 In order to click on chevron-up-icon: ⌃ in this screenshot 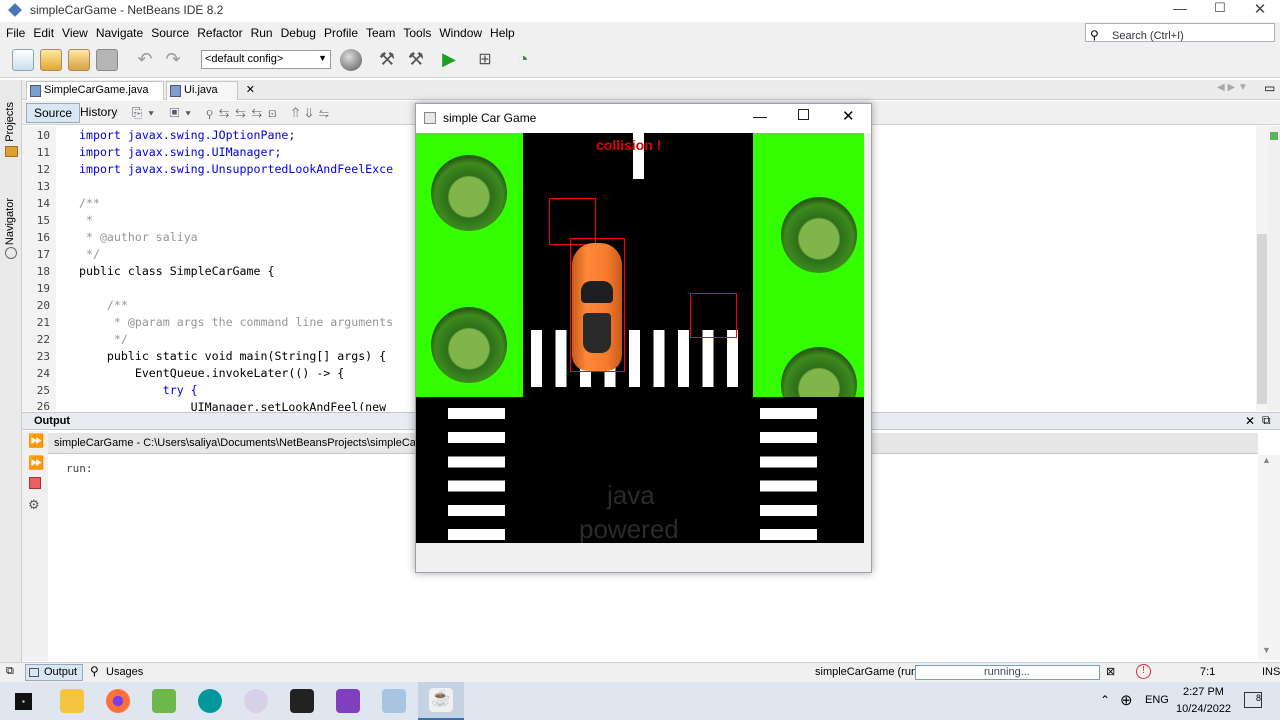, I will do `click(1105, 700)`.